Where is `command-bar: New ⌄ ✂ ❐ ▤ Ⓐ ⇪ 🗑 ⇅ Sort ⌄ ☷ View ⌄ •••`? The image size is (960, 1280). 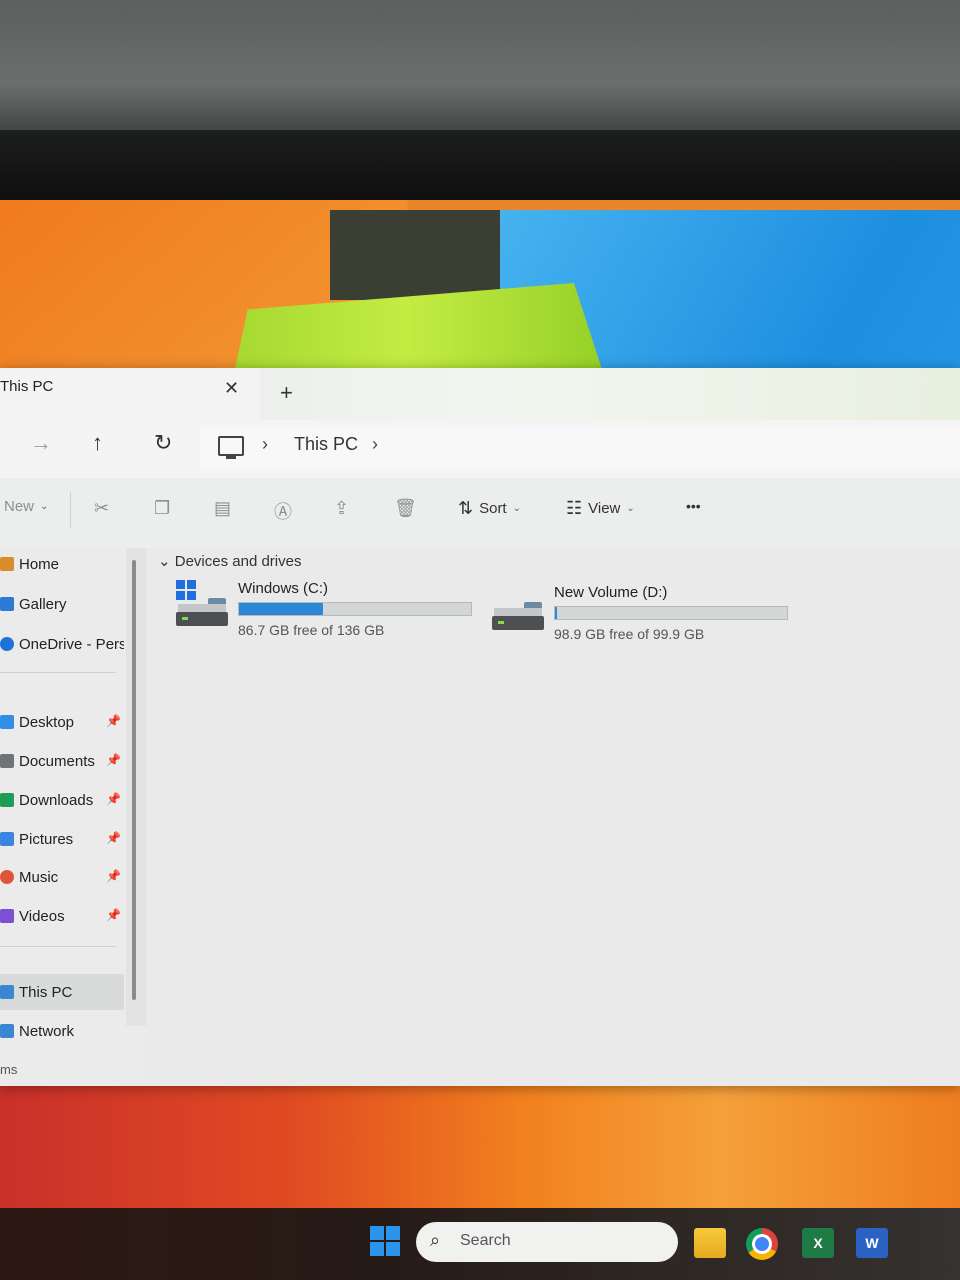 command-bar: New ⌄ ✂ ❐ ▤ Ⓐ ⇪ 🗑 ⇅ Sort ⌄ ☷ View ⌄ ••• is located at coordinates (480, 513).